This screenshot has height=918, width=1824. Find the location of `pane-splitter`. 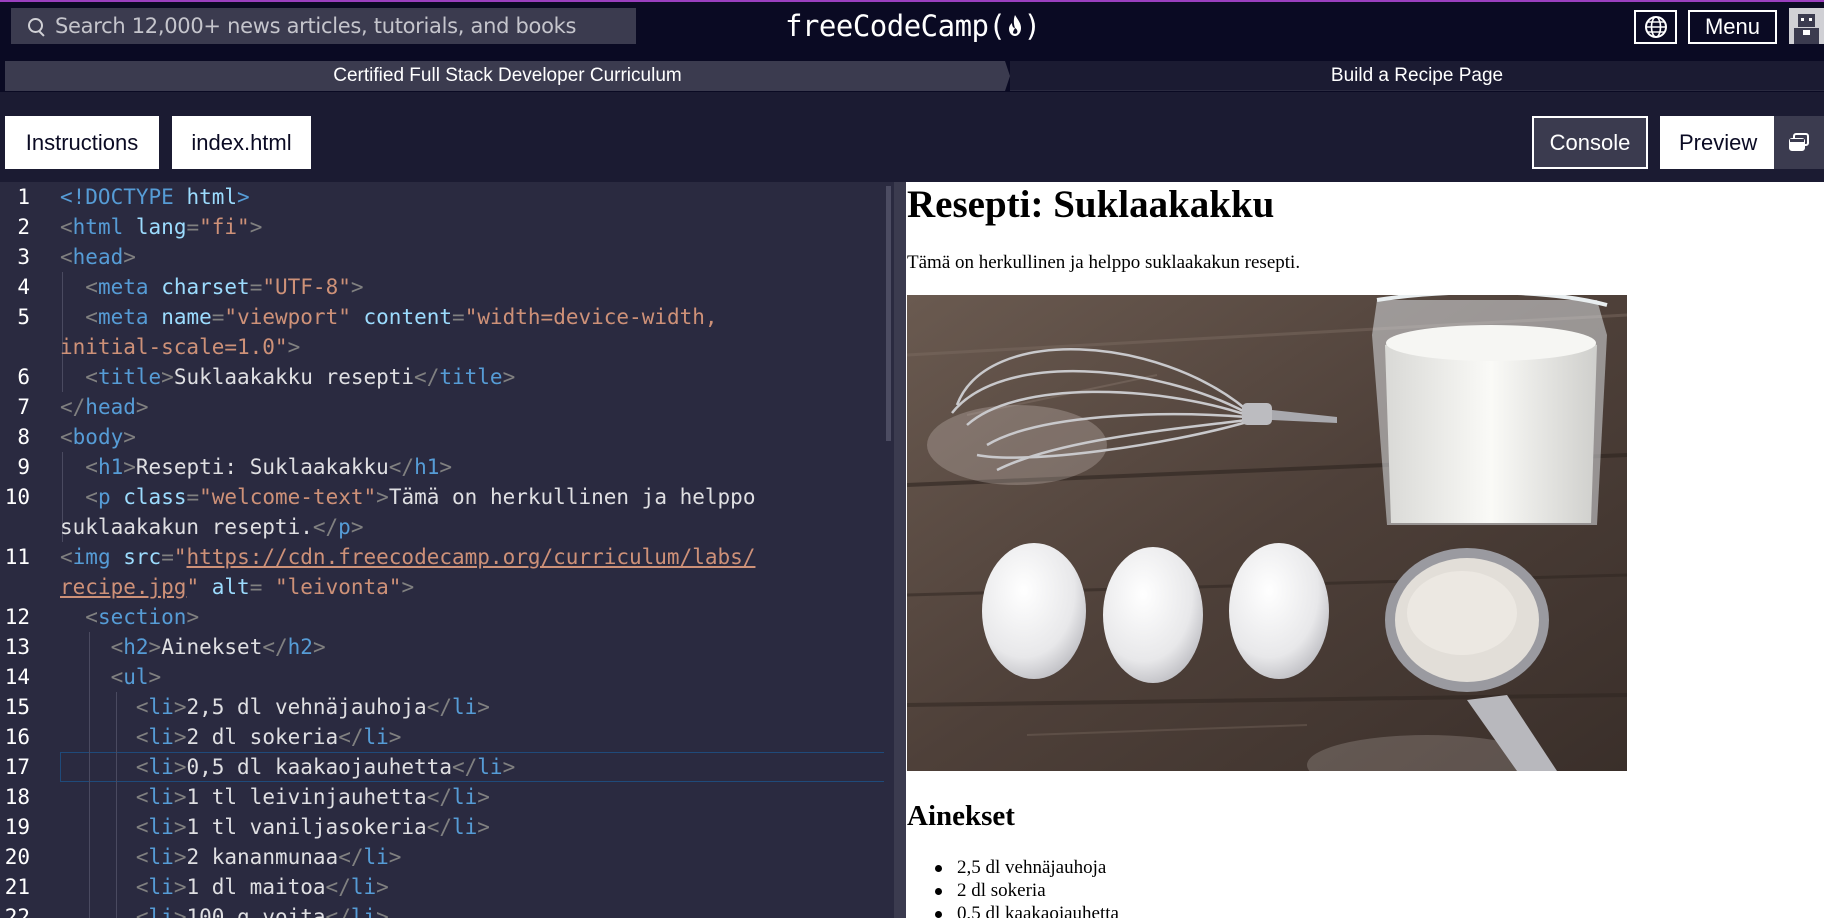

pane-splitter is located at coordinates (900, 550).